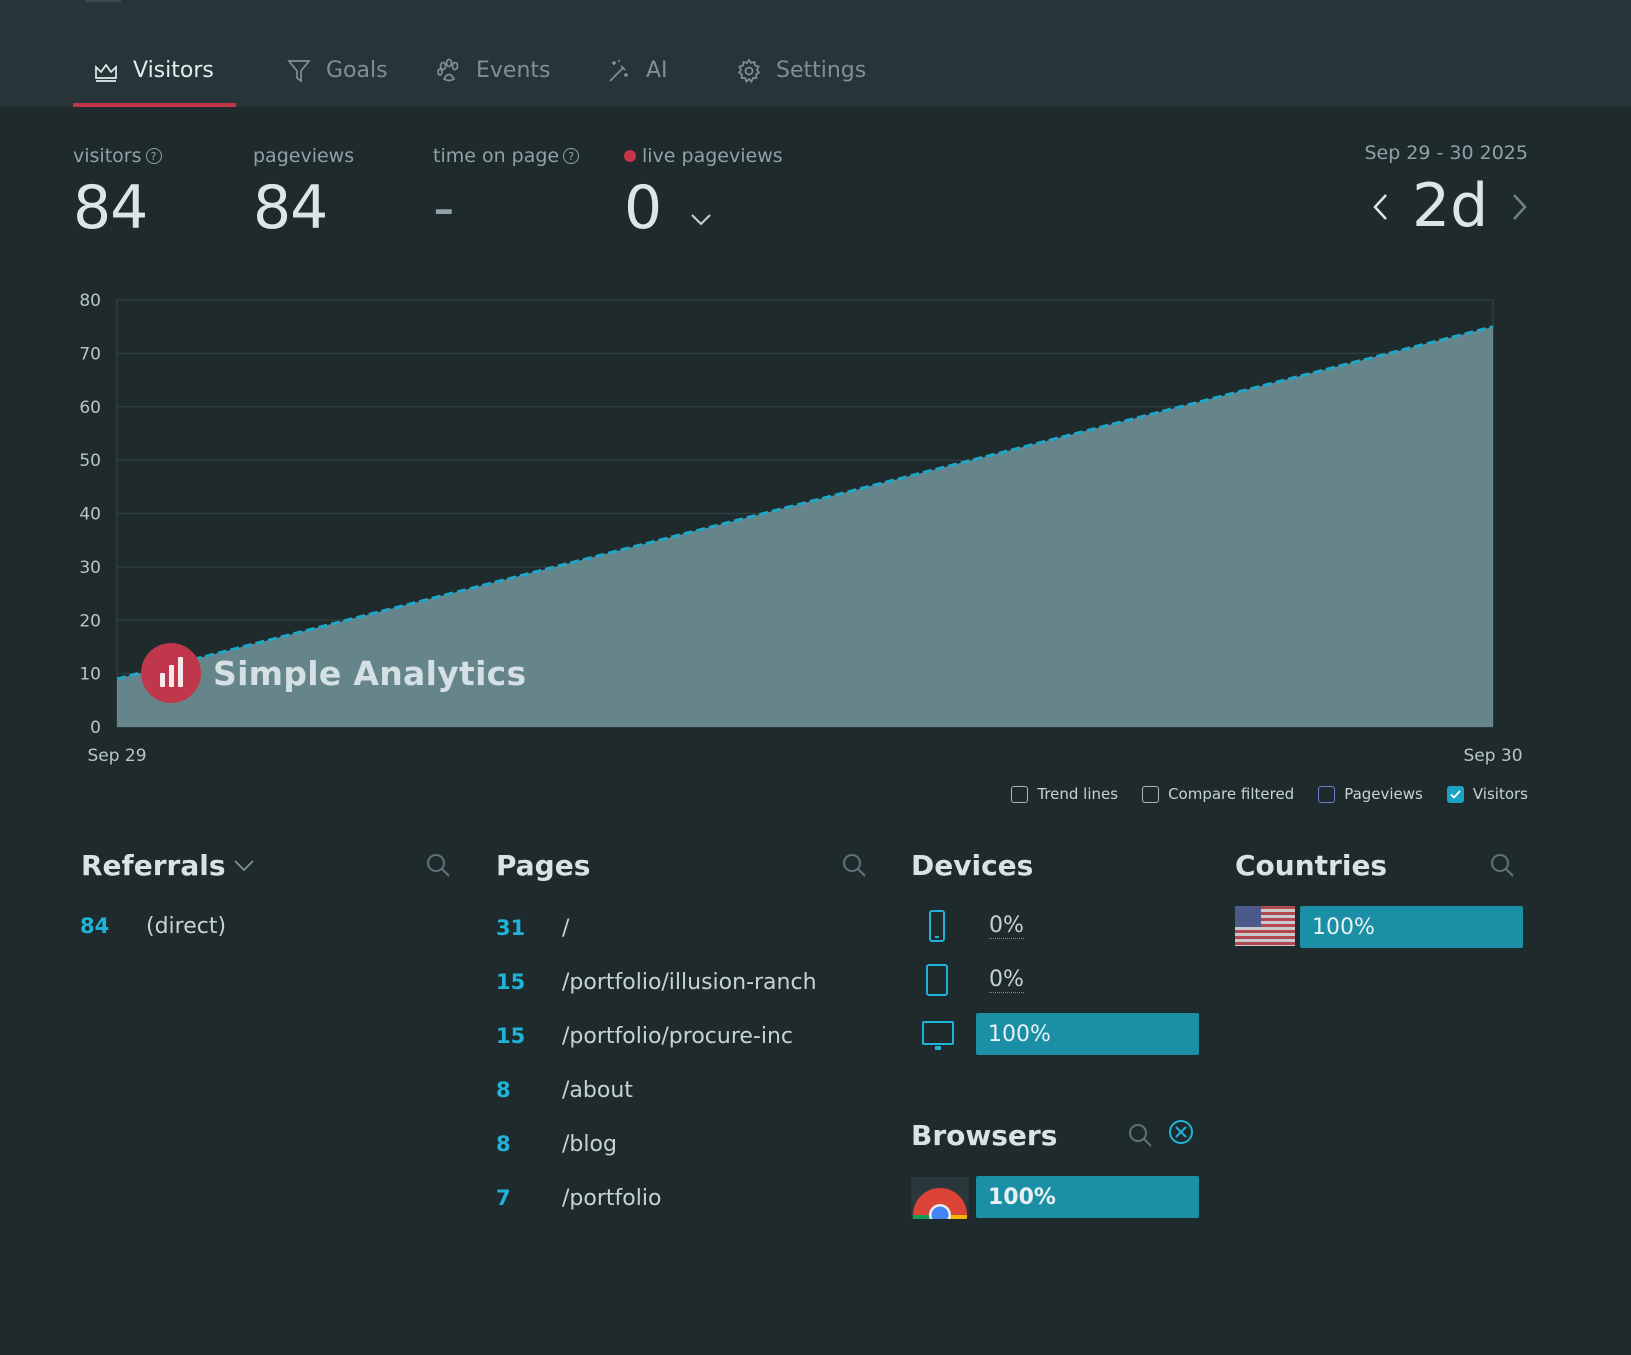 The width and height of the screenshot is (1631, 1355). What do you see at coordinates (689, 982) in the screenshot?
I see `page-path: /portfolio/illusion-ranch` at bounding box center [689, 982].